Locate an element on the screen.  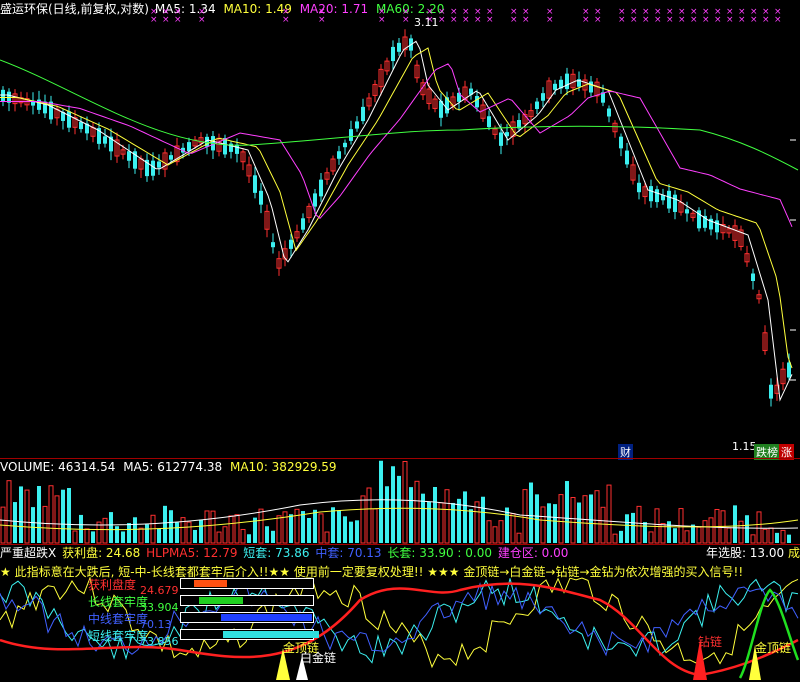
year-pick-suffix: 成 is located at coordinates (793, 553).